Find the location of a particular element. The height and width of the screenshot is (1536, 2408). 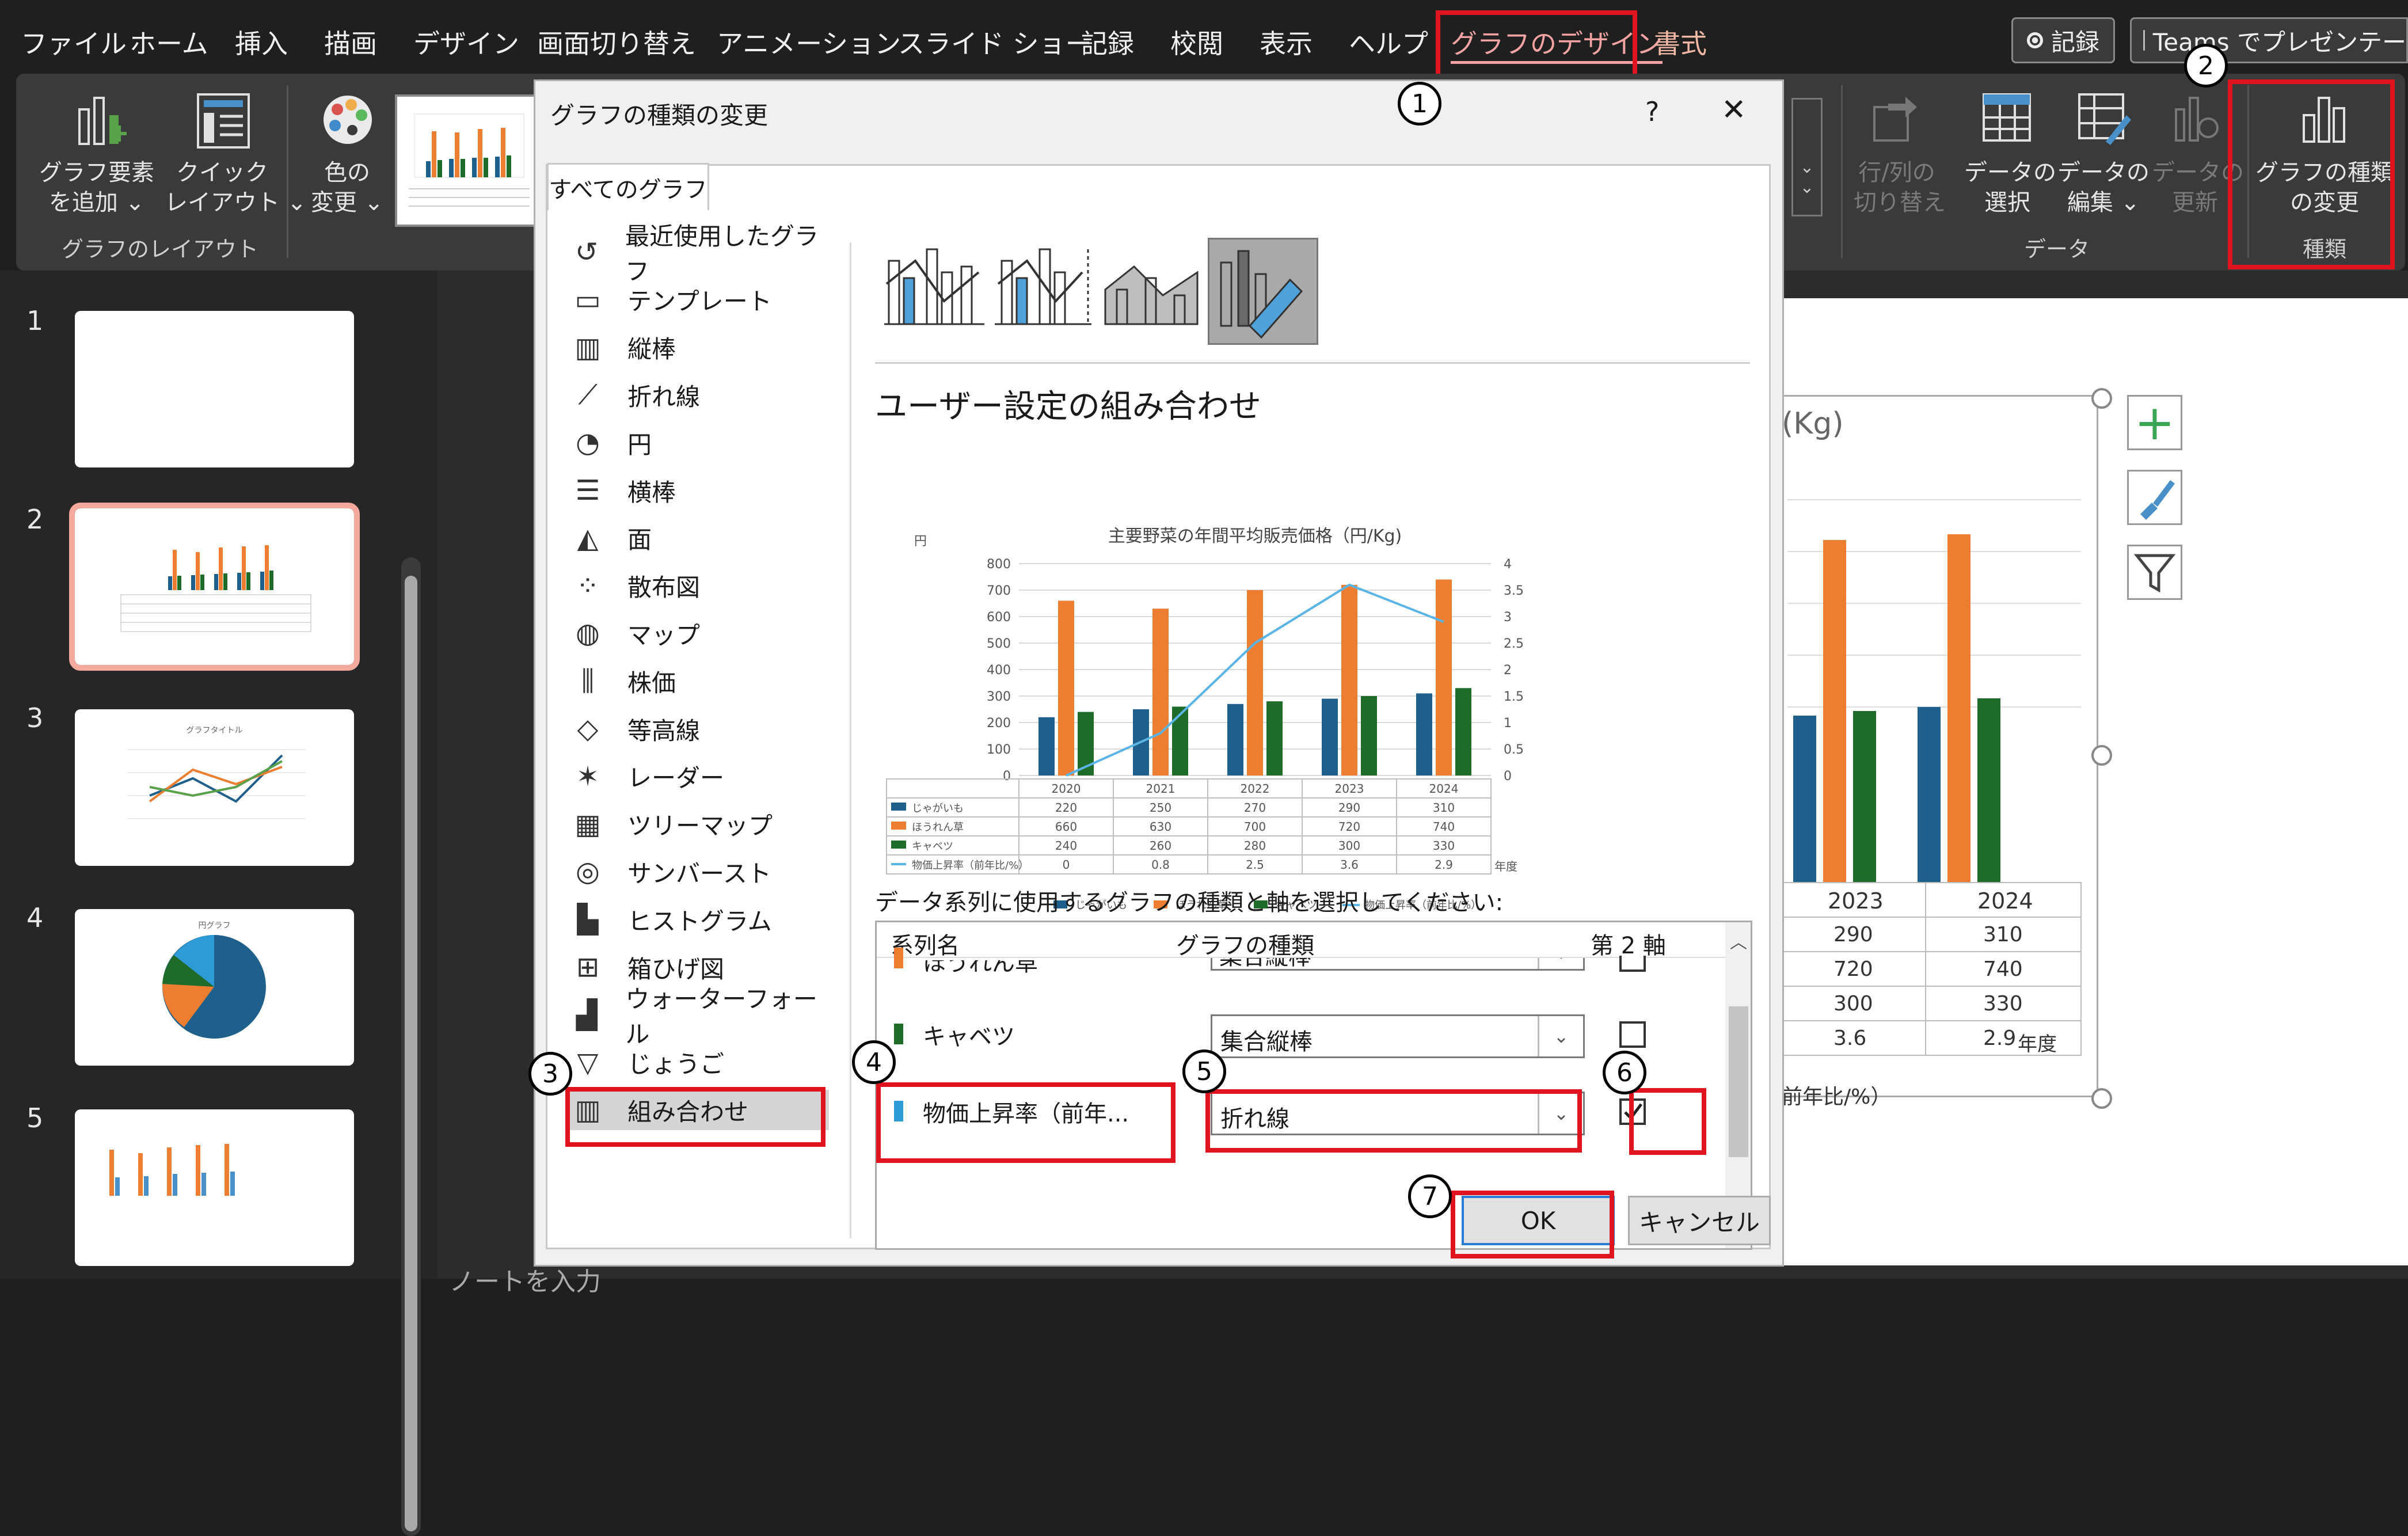

nav-item: ▭ テンプレート is located at coordinates (699, 300).